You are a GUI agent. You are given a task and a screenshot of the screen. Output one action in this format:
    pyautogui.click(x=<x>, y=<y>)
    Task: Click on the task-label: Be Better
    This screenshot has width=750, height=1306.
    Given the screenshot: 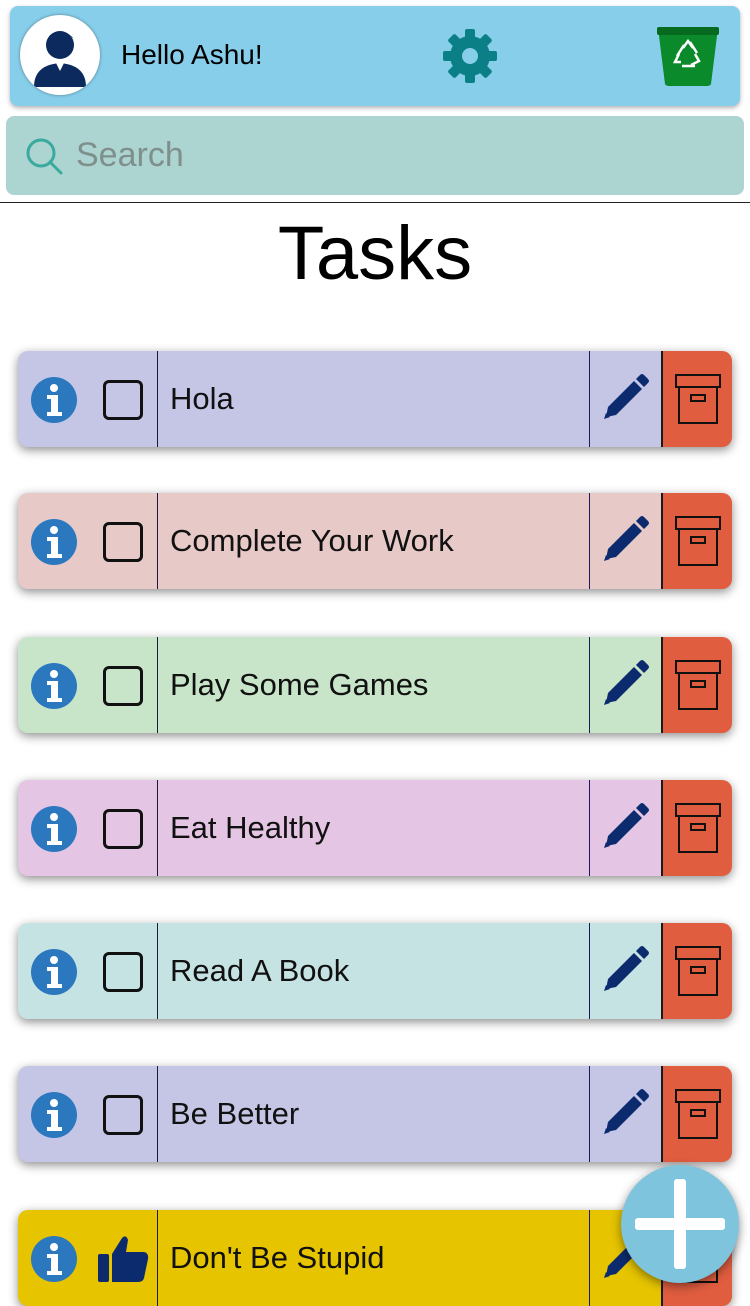 What is the action you would take?
    pyautogui.click(x=234, y=1114)
    